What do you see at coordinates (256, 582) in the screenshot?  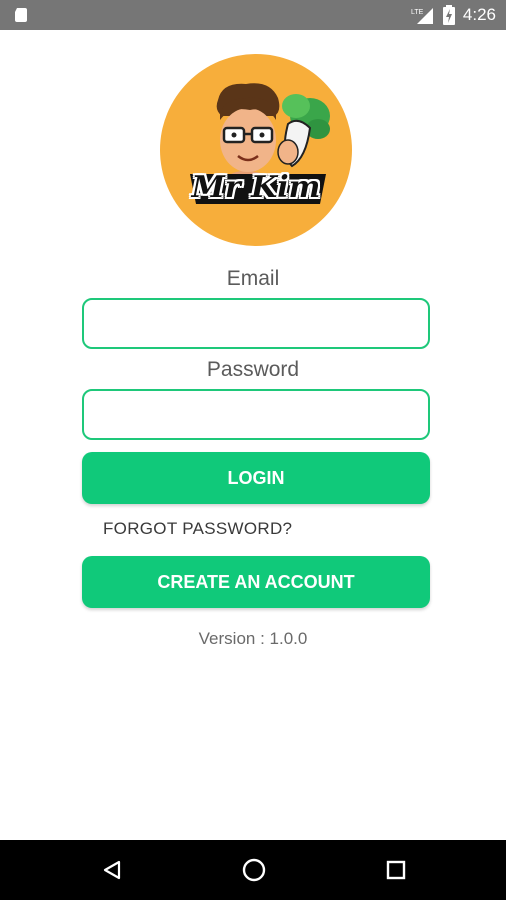 I see `create-account-button: CREATE AN ACCOUNT` at bounding box center [256, 582].